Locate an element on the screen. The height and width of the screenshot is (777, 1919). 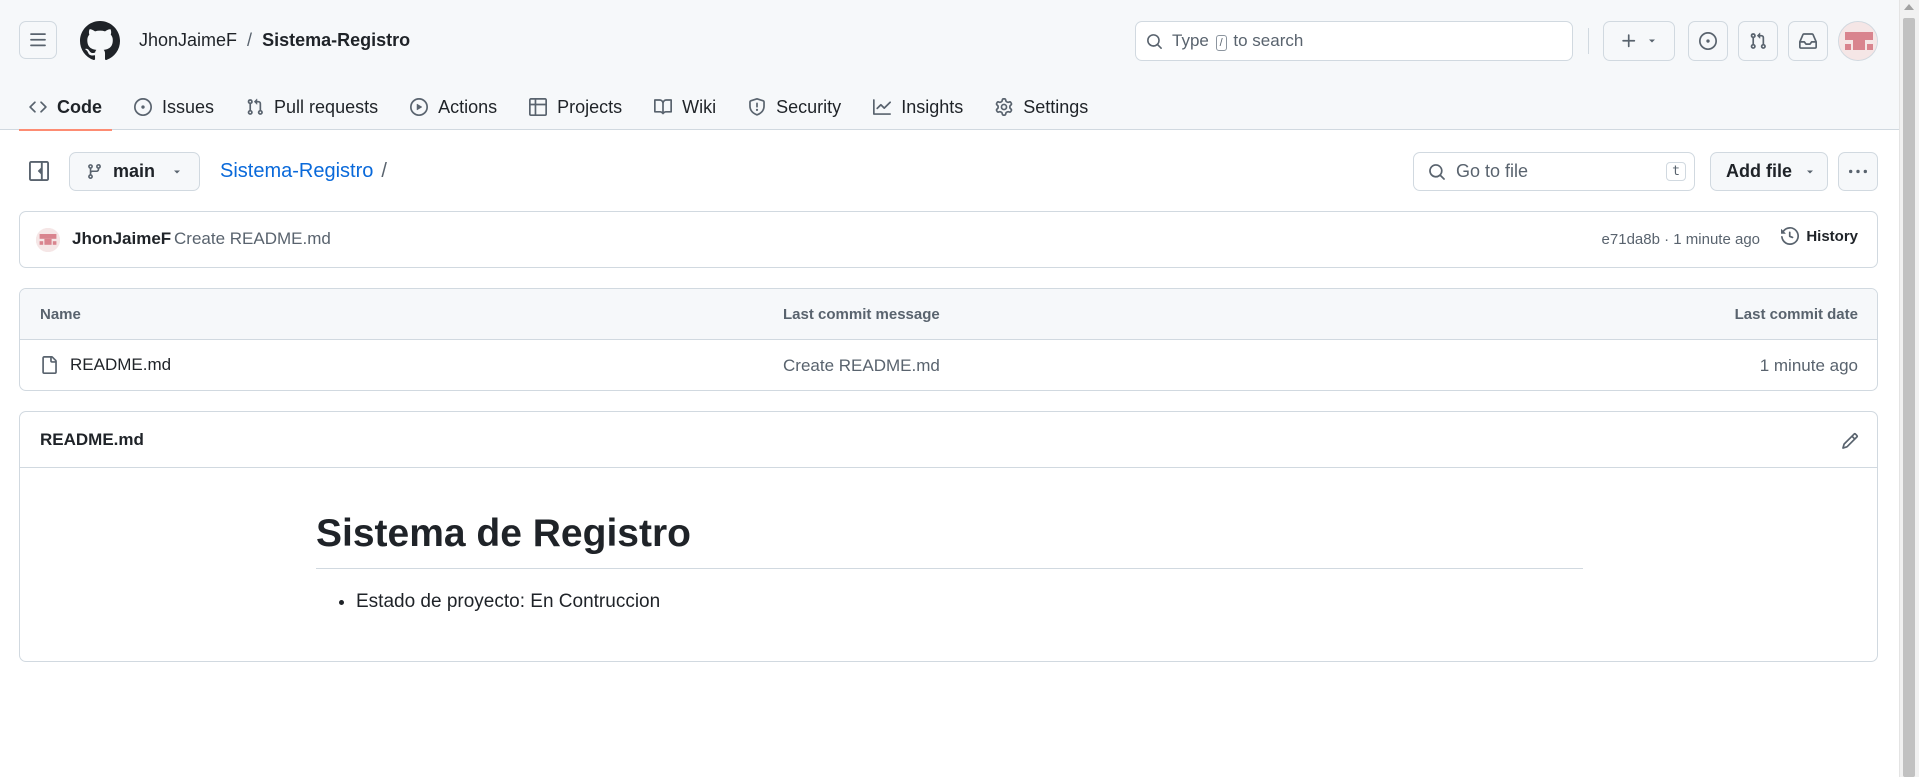
tab-actions: Actions is located at coordinates (453, 107).